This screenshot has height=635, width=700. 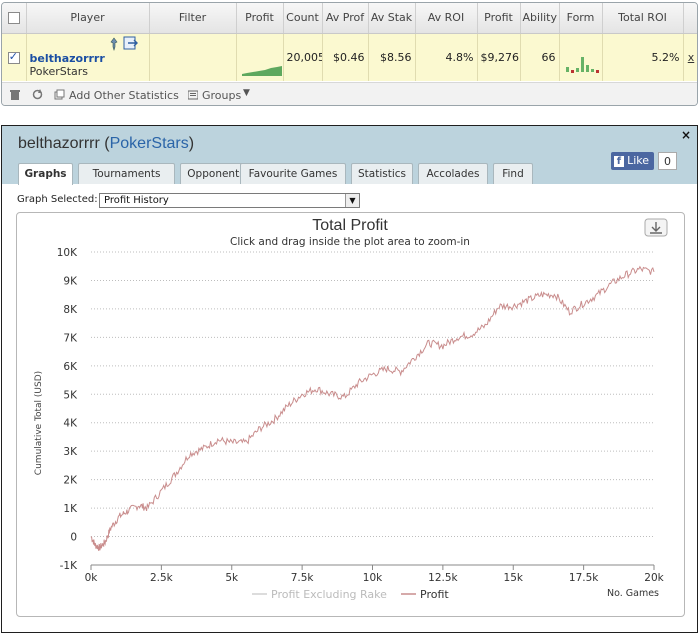 What do you see at coordinates (633, 593) in the screenshot?
I see `x-axis-label: No. Games` at bounding box center [633, 593].